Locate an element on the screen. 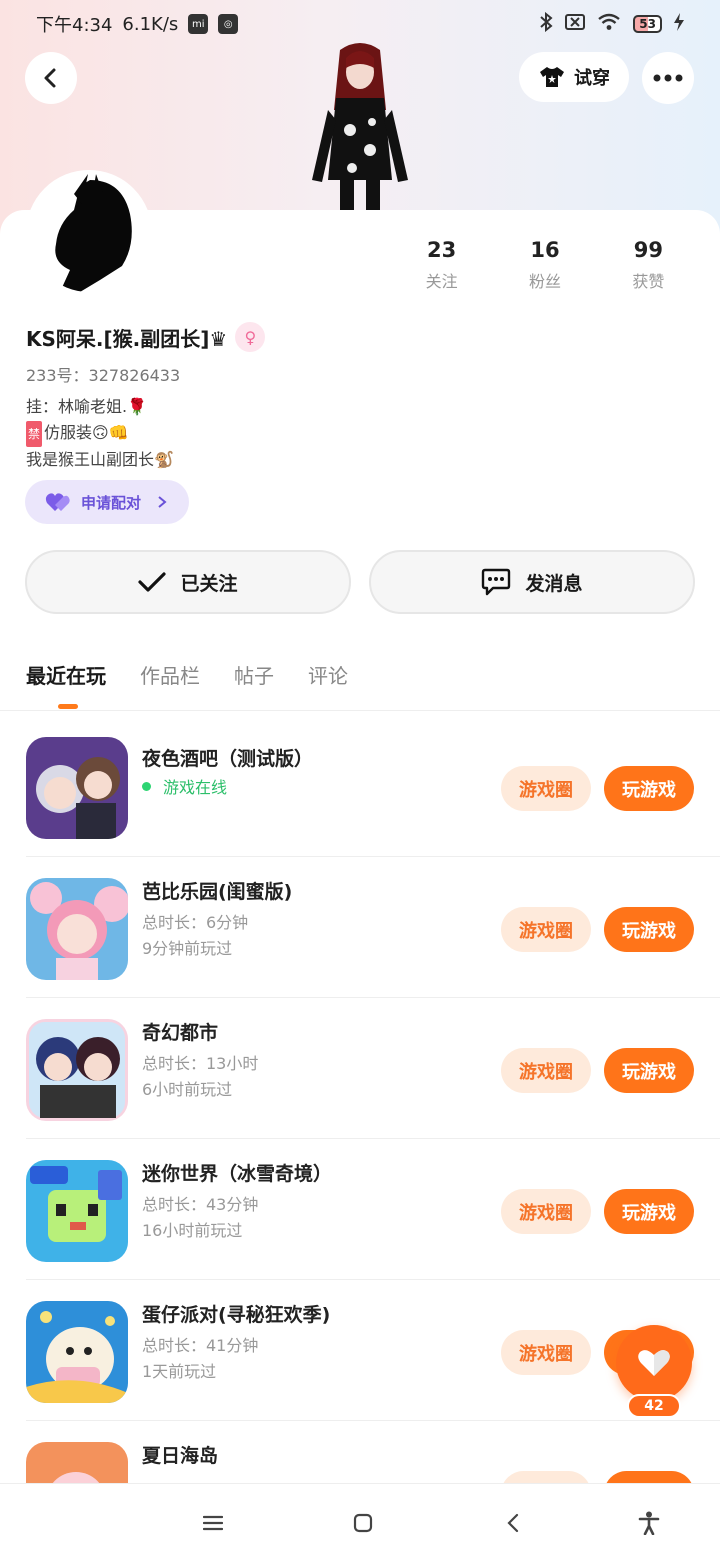  like-fab-button is located at coordinates (654, 1363).